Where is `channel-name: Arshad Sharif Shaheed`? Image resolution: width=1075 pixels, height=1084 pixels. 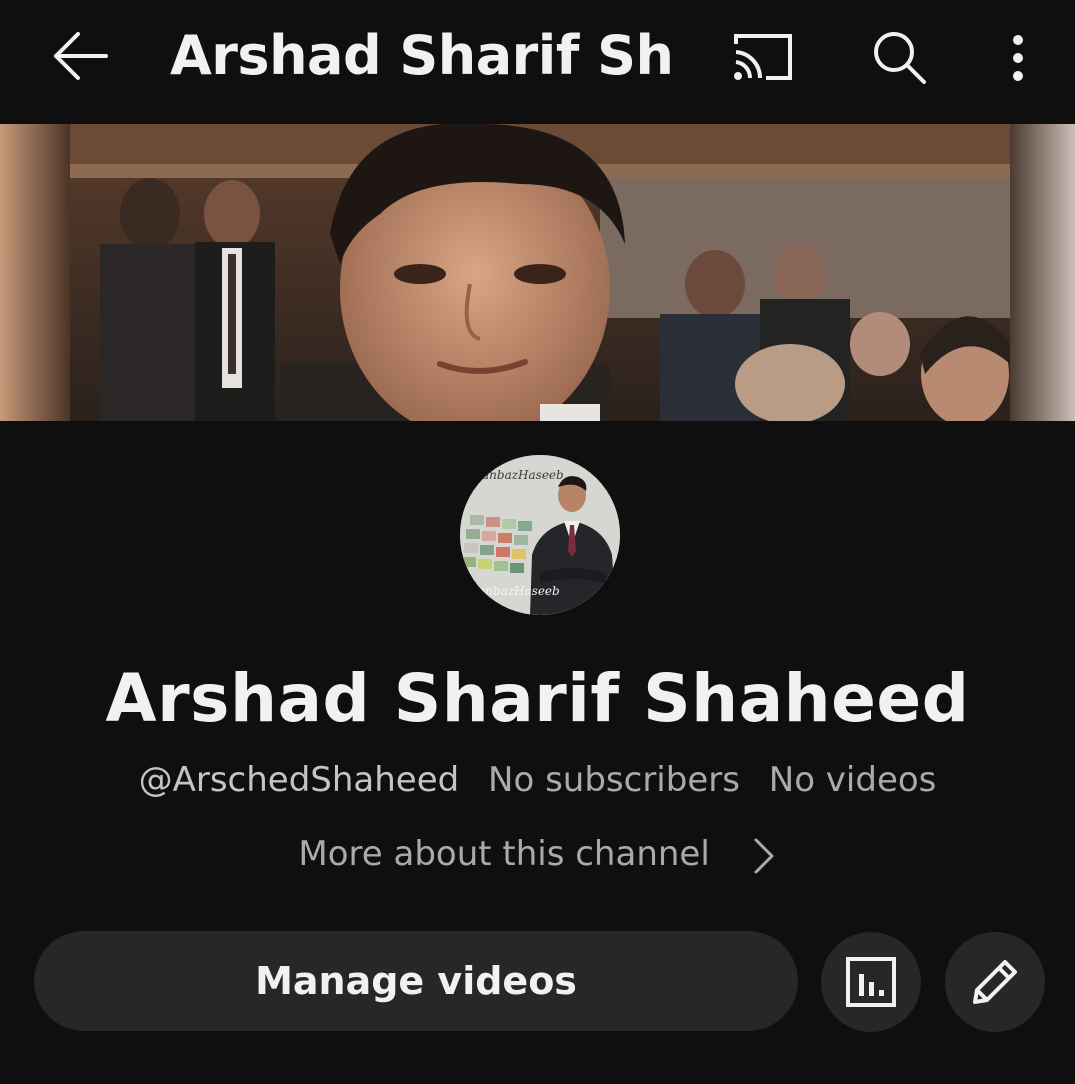
channel-name: Arshad Sharif Shaheed is located at coordinates (537, 698).